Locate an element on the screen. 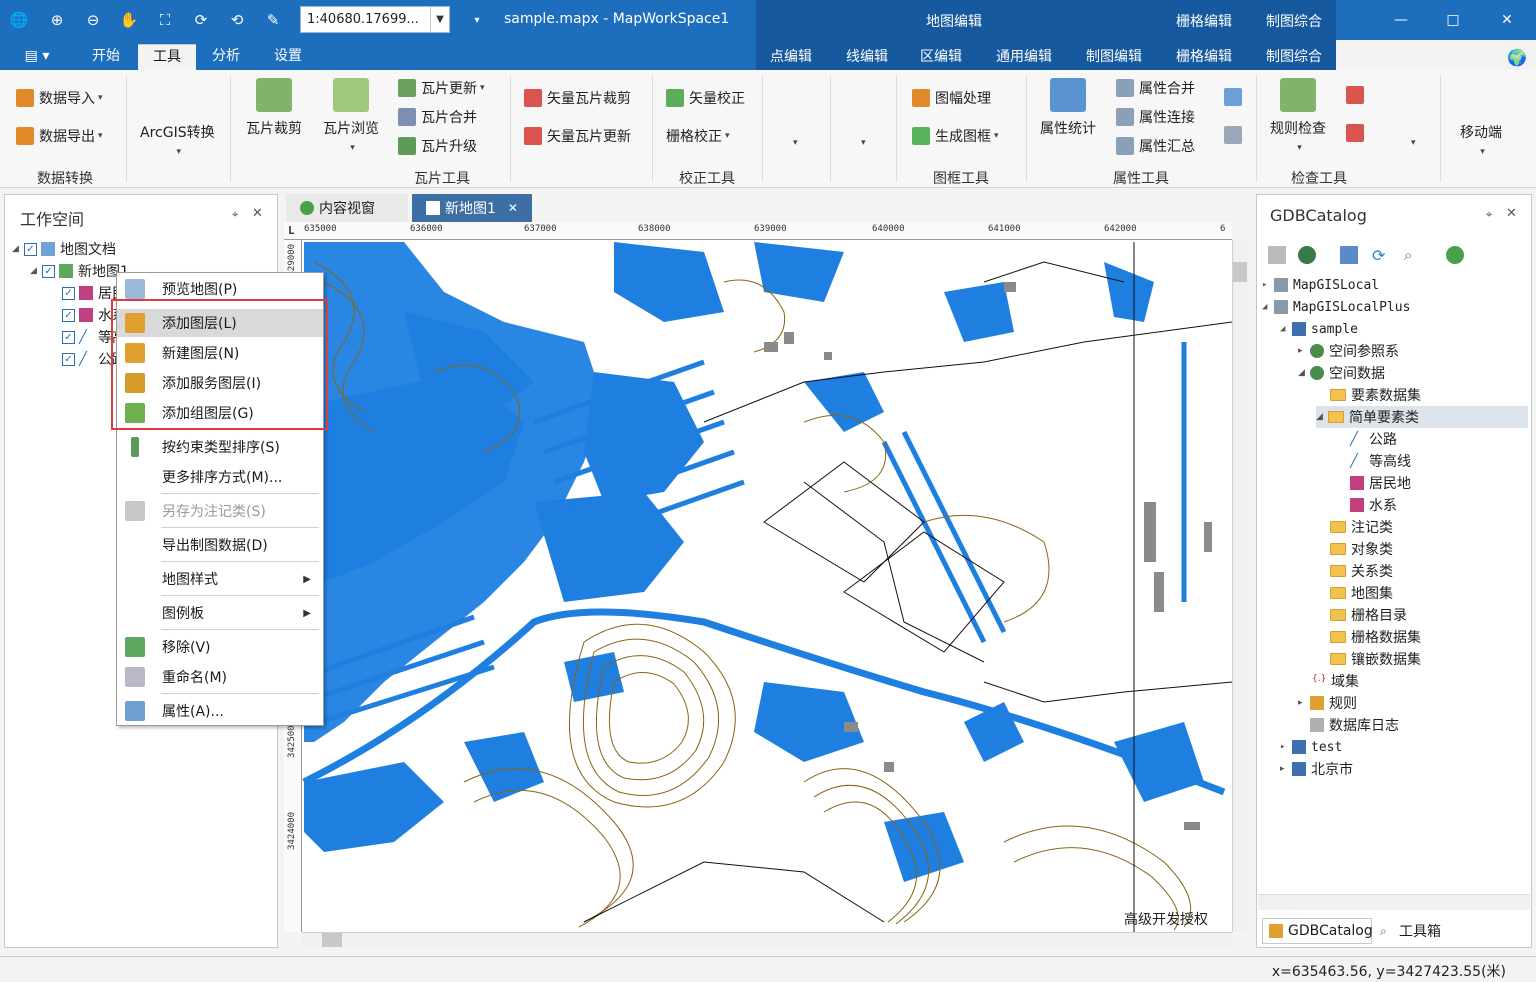 Image resolution: width=1536 pixels, height=982 pixels. tab-new-map: 新地图1 ✕ is located at coordinates (472, 208).